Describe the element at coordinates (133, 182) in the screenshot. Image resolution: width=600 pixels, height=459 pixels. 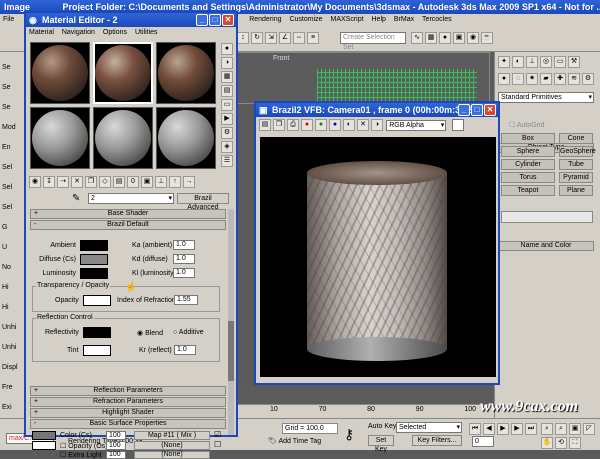
I see `material-id-icon: 0` at that location.